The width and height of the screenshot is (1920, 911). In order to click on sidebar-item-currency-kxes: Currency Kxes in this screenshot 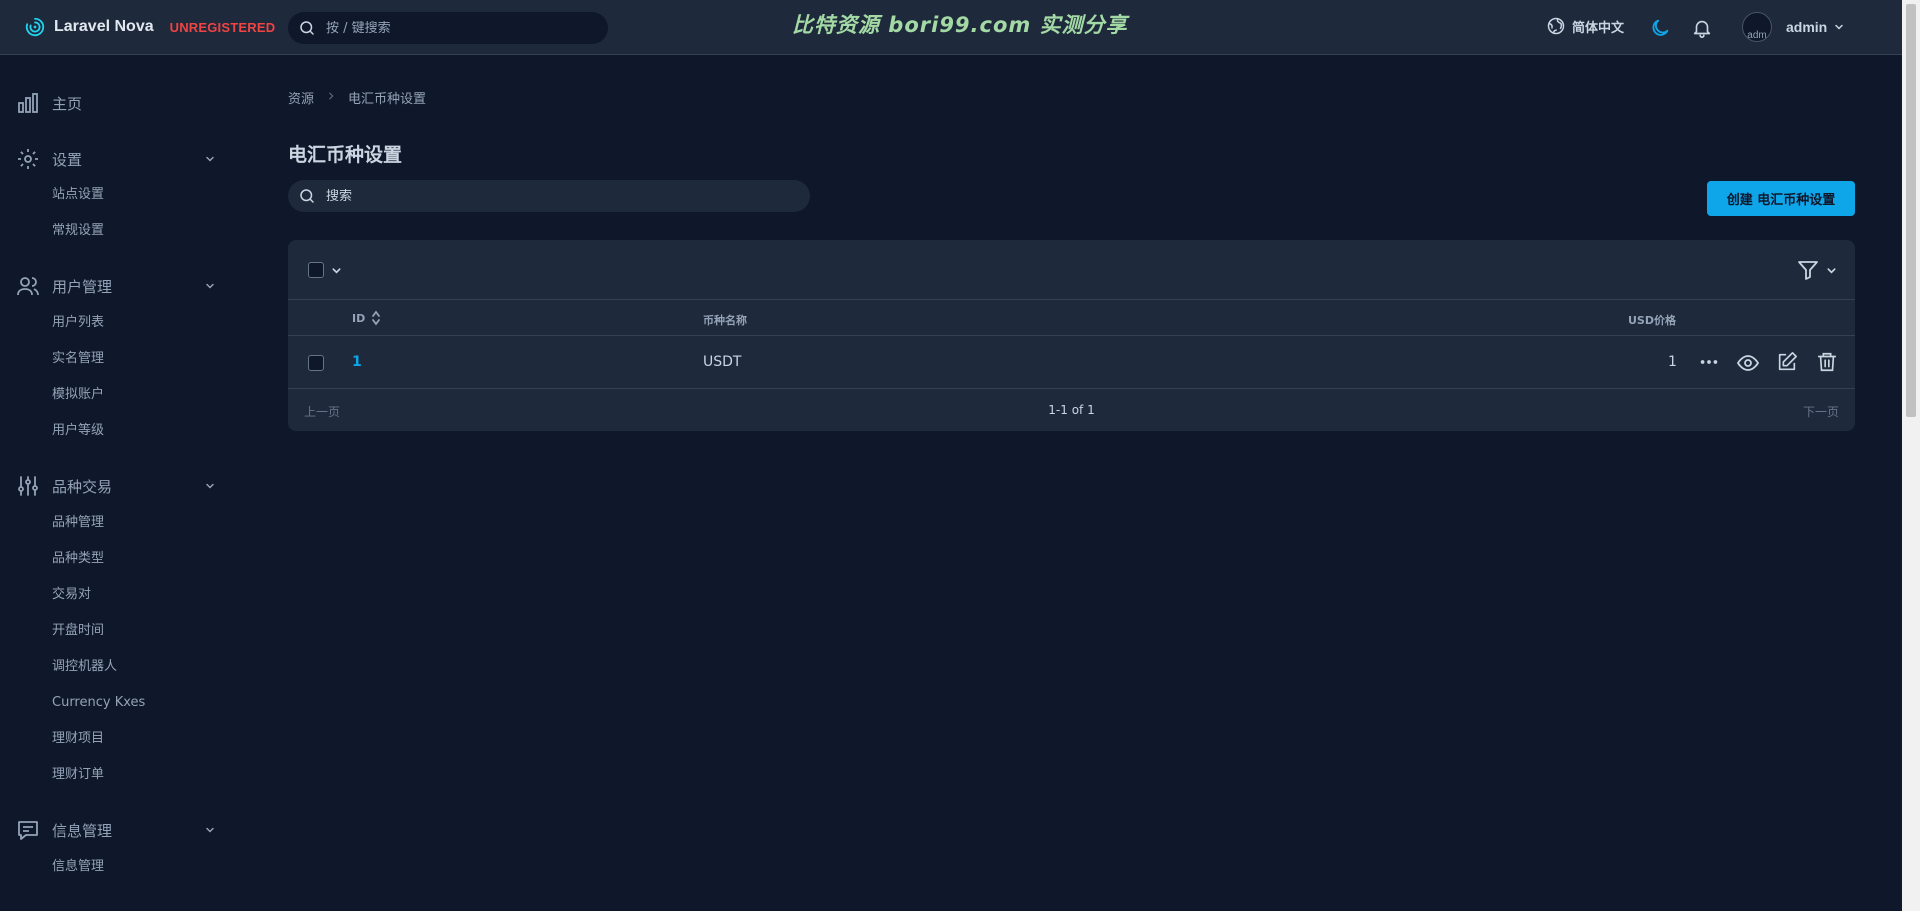, I will do `click(98, 703)`.